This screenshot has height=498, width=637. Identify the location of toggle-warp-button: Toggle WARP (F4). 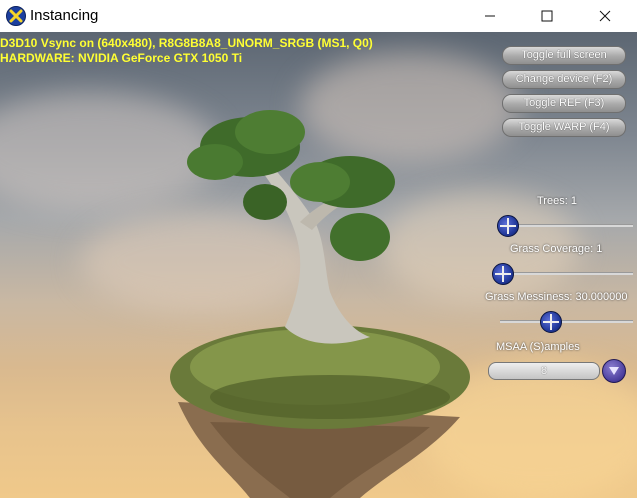
(564, 127).